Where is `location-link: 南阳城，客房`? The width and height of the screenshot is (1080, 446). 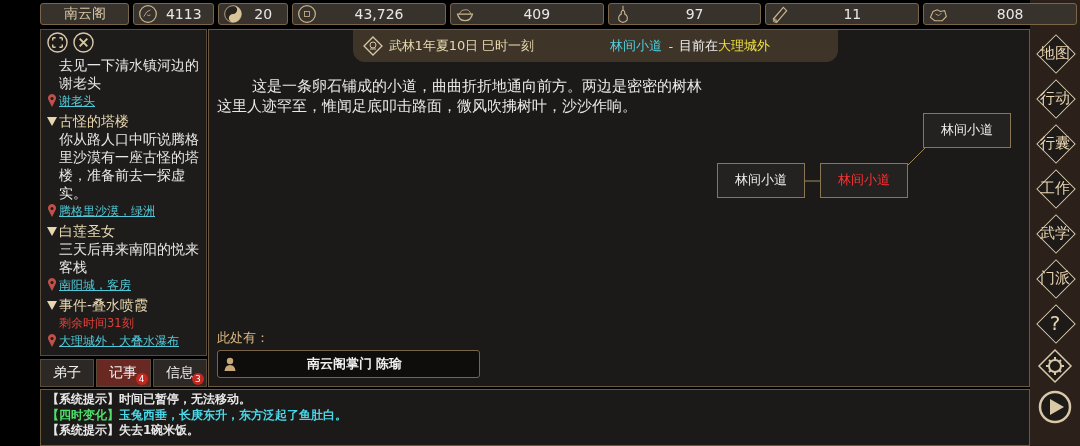 location-link: 南阳城，客房 is located at coordinates (95, 285).